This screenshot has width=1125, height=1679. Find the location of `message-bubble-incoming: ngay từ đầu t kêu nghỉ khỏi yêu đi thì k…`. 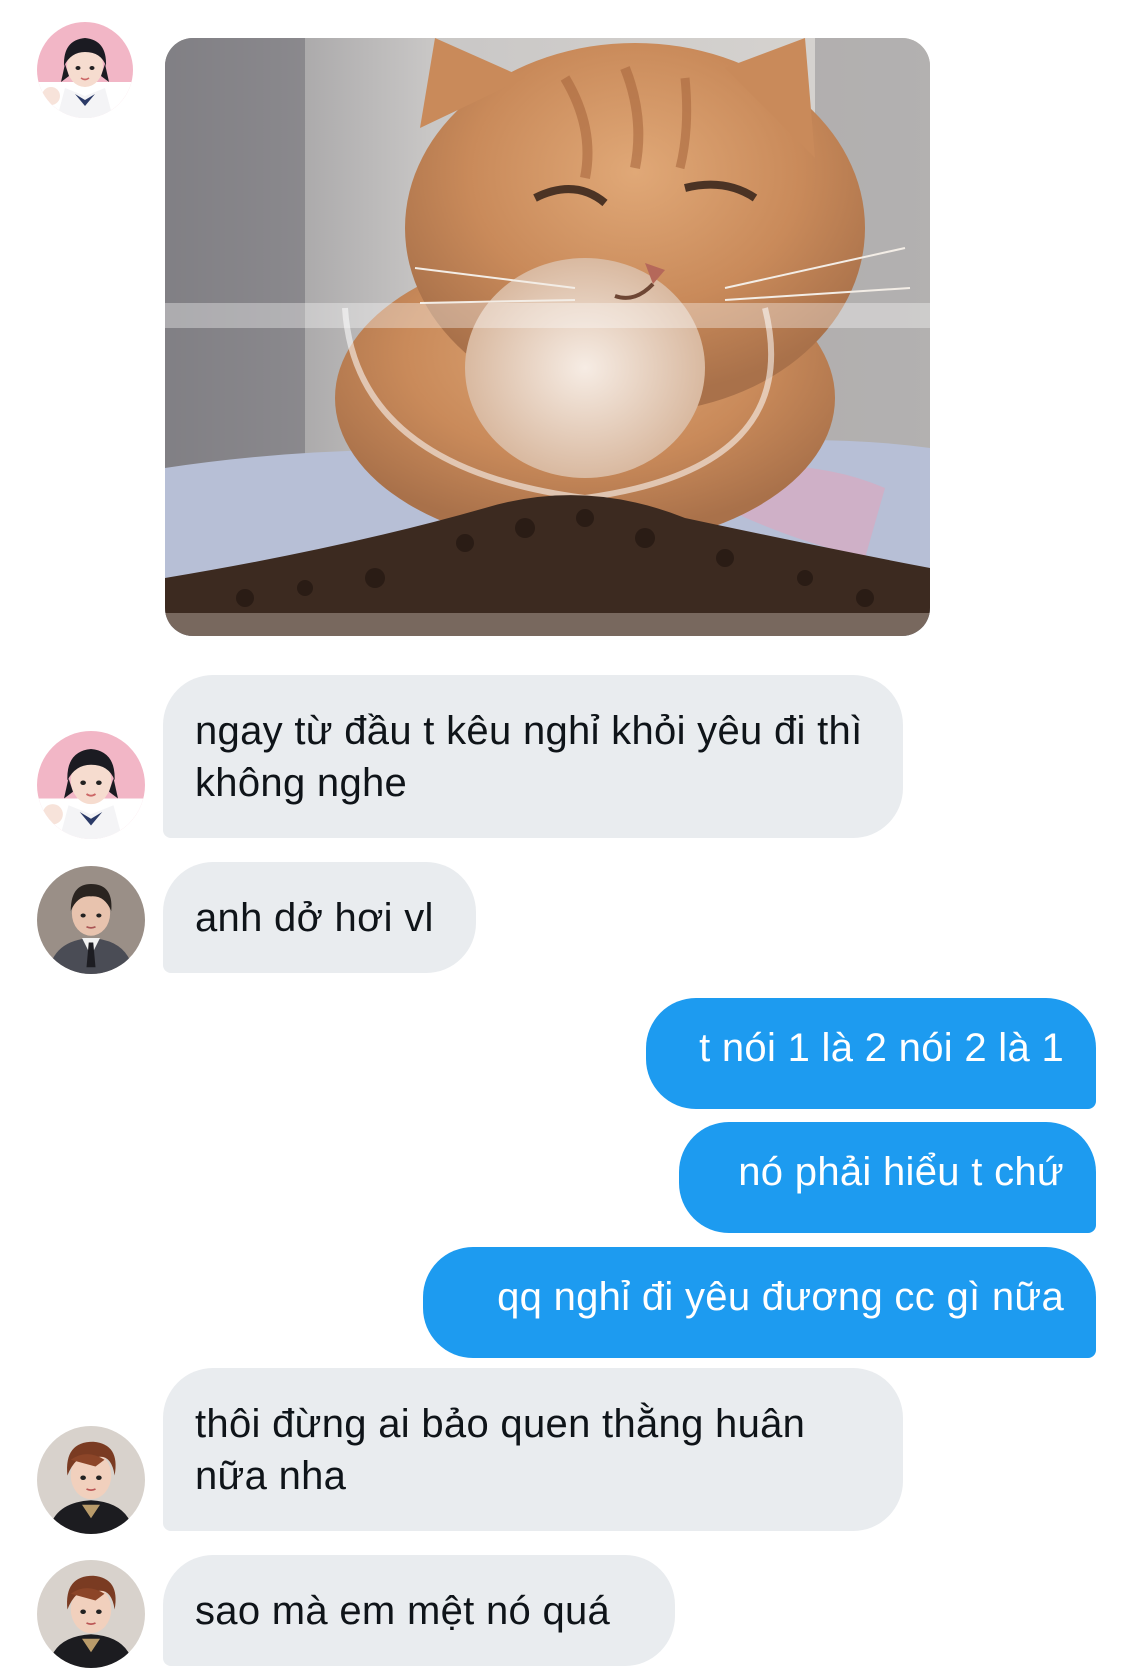

message-bubble-incoming: ngay từ đầu t kêu nghỉ khỏi yêu đi thì k… is located at coordinates (533, 756).